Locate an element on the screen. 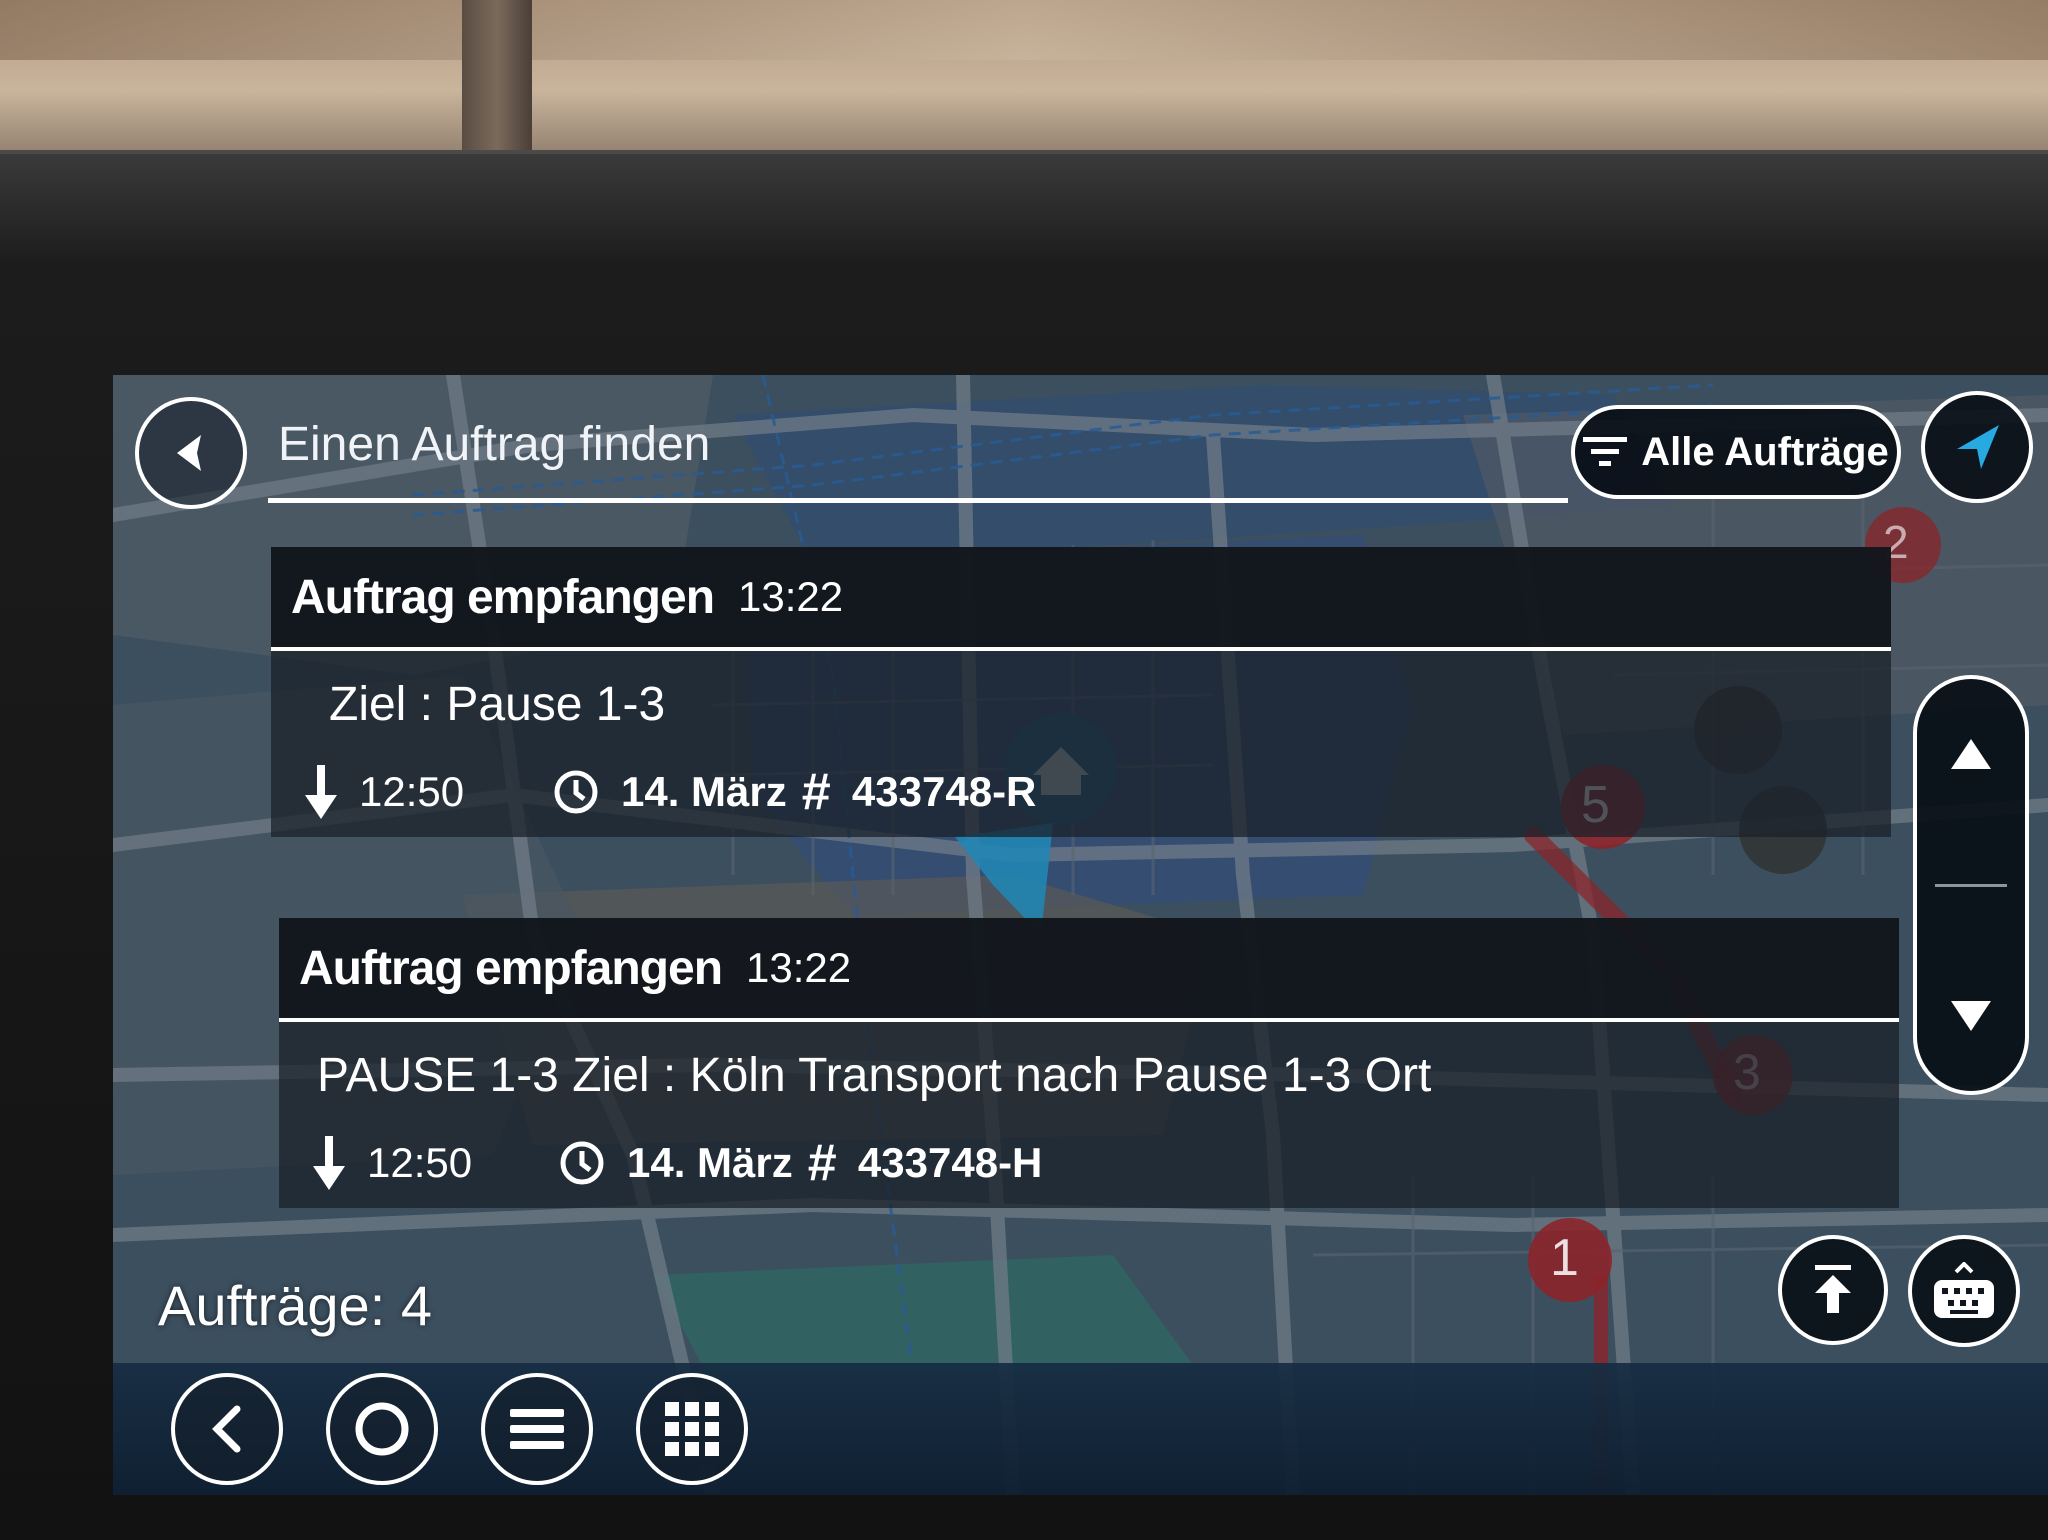  chevron-left-icon is located at coordinates (226, 1429).